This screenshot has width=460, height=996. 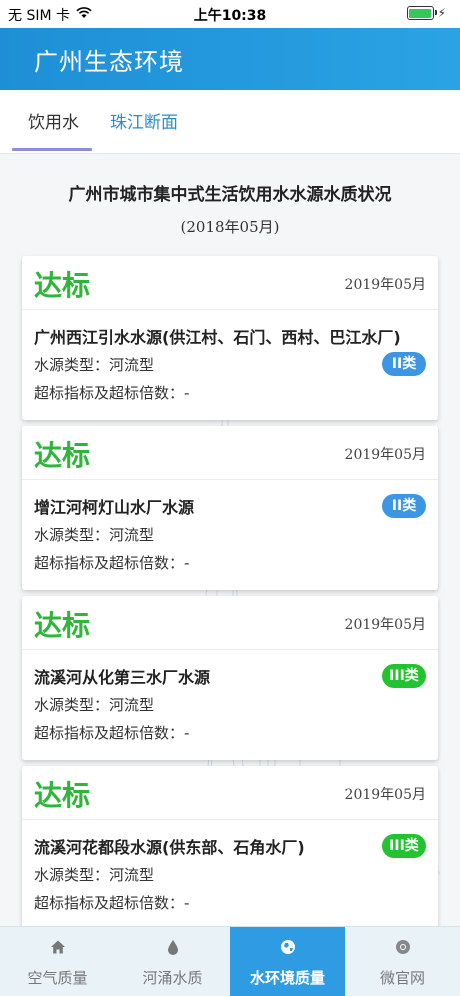 I want to click on tab-active-indicator, so click(x=52, y=149).